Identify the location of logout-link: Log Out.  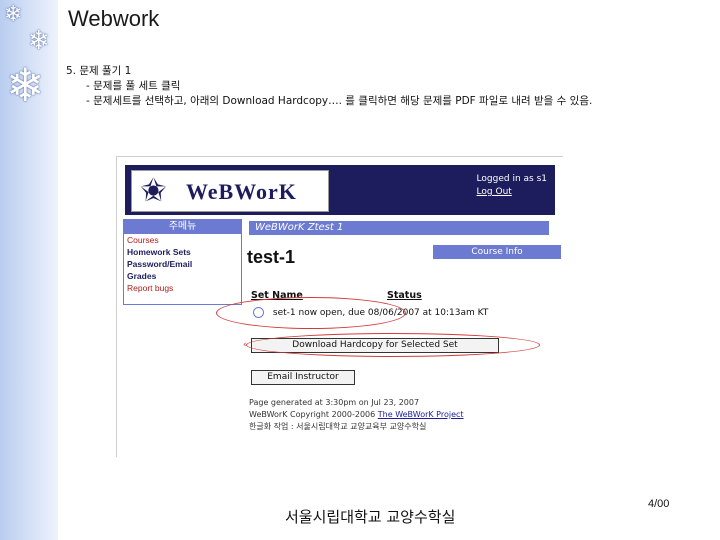
(512, 192).